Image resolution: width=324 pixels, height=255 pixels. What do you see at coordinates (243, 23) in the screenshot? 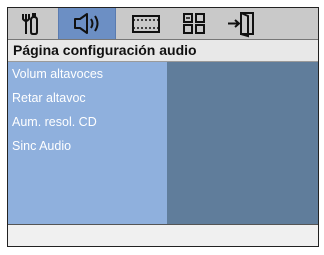
I see `exit-door-icon` at bounding box center [243, 23].